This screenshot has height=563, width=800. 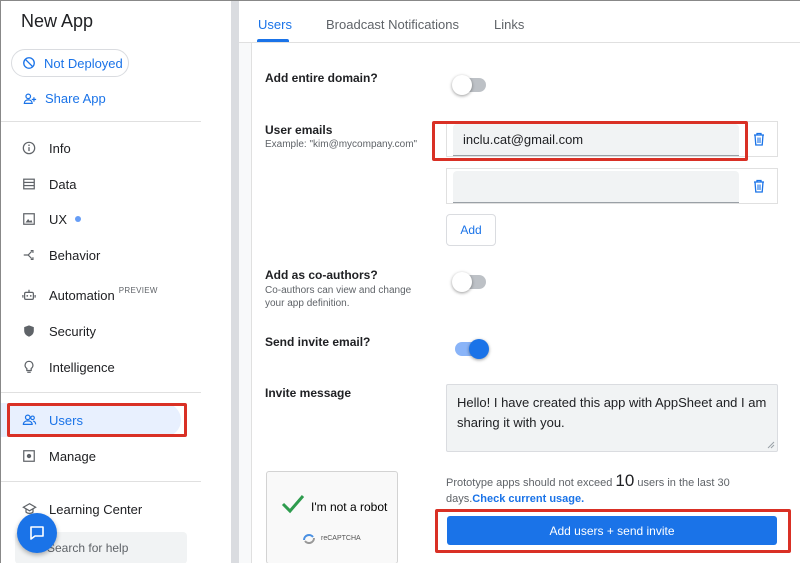 I want to click on table-icon, so click(x=29, y=184).